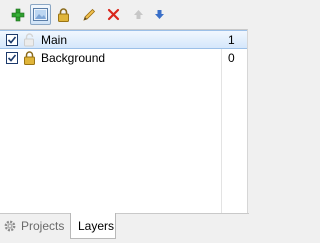 The width and height of the screenshot is (320, 243). What do you see at coordinates (54, 40) in the screenshot?
I see `layer-name: Main` at bounding box center [54, 40].